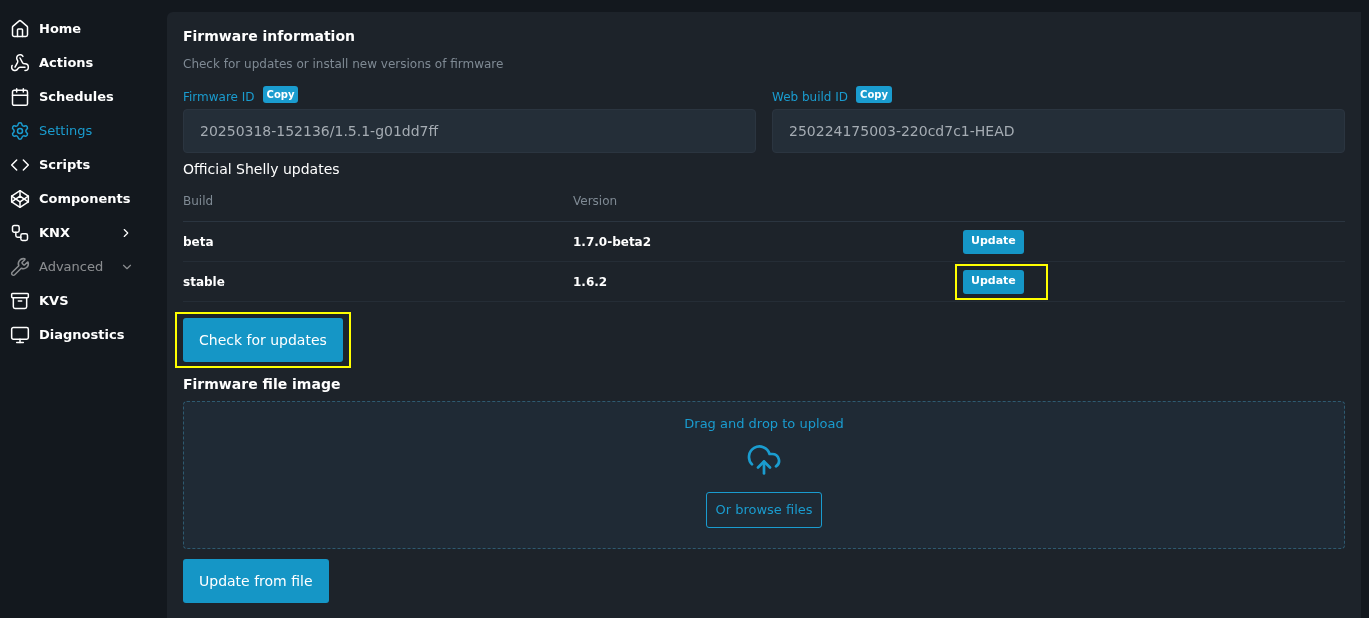  What do you see at coordinates (83, 199) in the screenshot?
I see `sidebar-item: Components` at bounding box center [83, 199].